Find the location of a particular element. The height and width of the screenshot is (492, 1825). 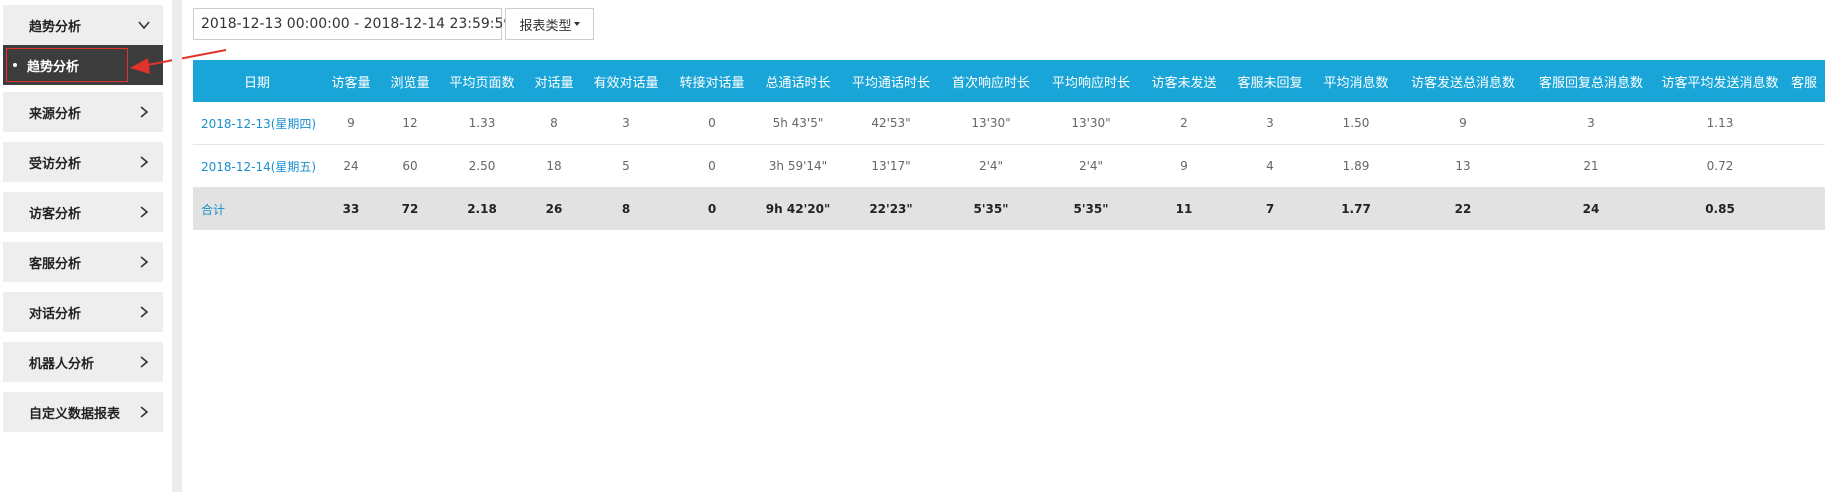

table-cell: 60 is located at coordinates (410, 166).